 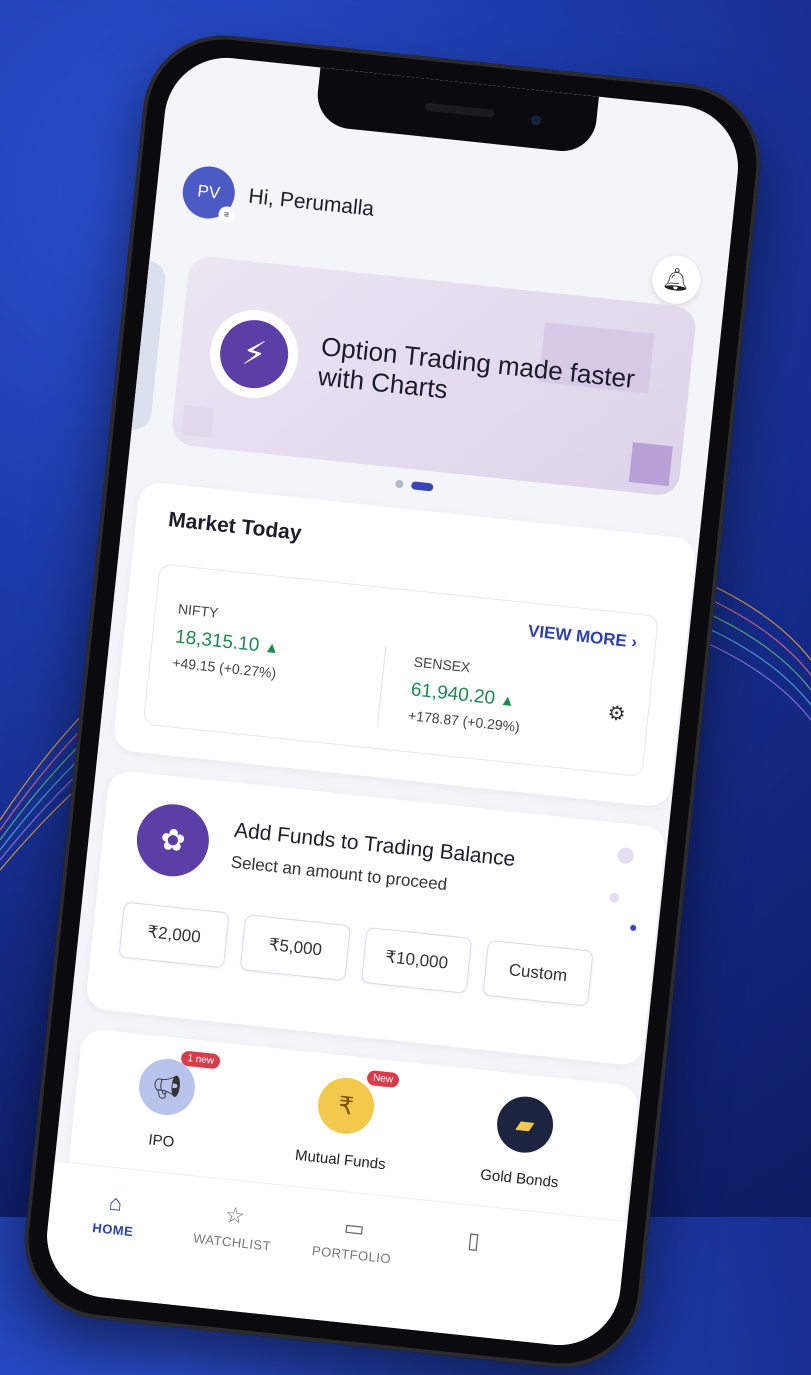 What do you see at coordinates (474, 1240) in the screenshot?
I see `clipboard-icon: ▯` at bounding box center [474, 1240].